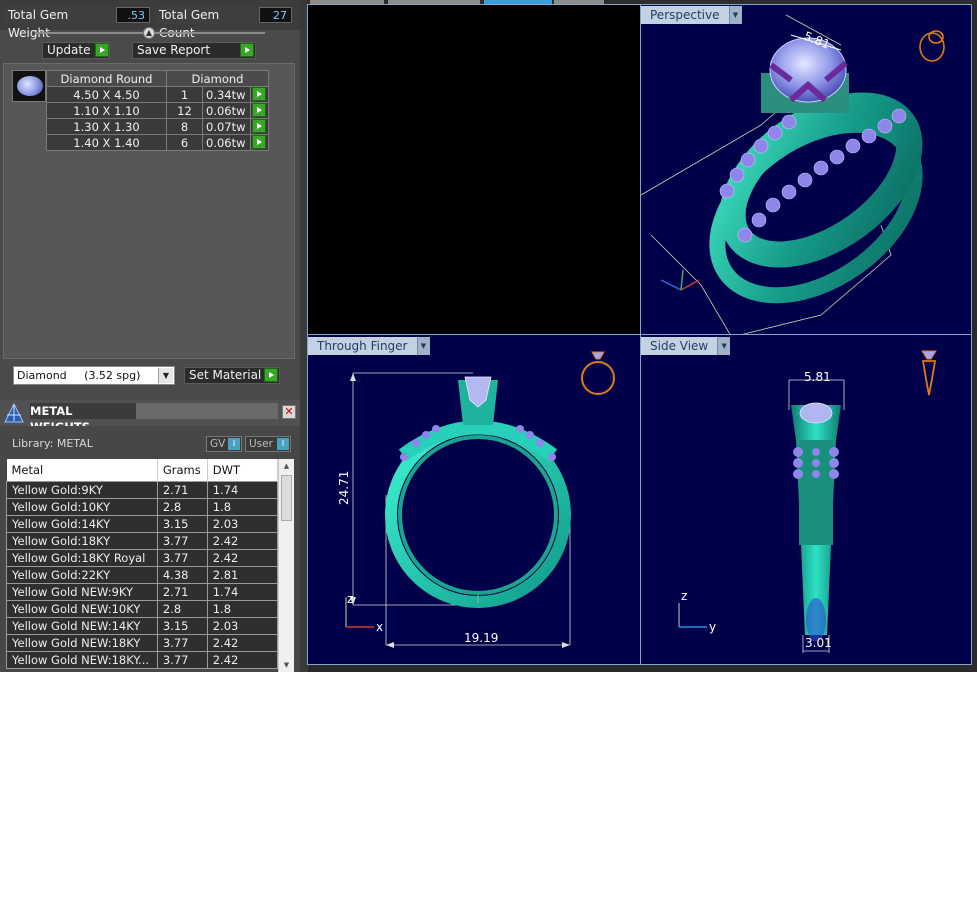 The height and width of the screenshot is (918, 977). What do you see at coordinates (102, 50) in the screenshot?
I see `update-go-icon` at bounding box center [102, 50].